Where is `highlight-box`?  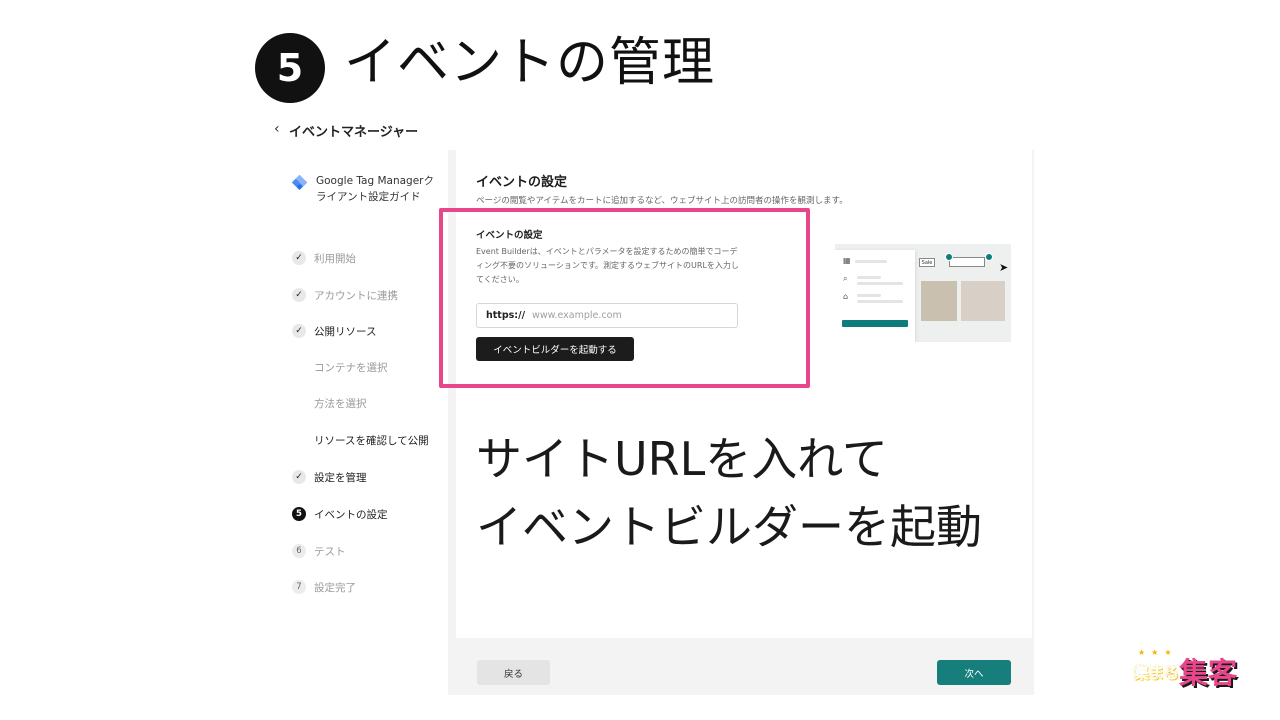
highlight-box is located at coordinates (624, 298).